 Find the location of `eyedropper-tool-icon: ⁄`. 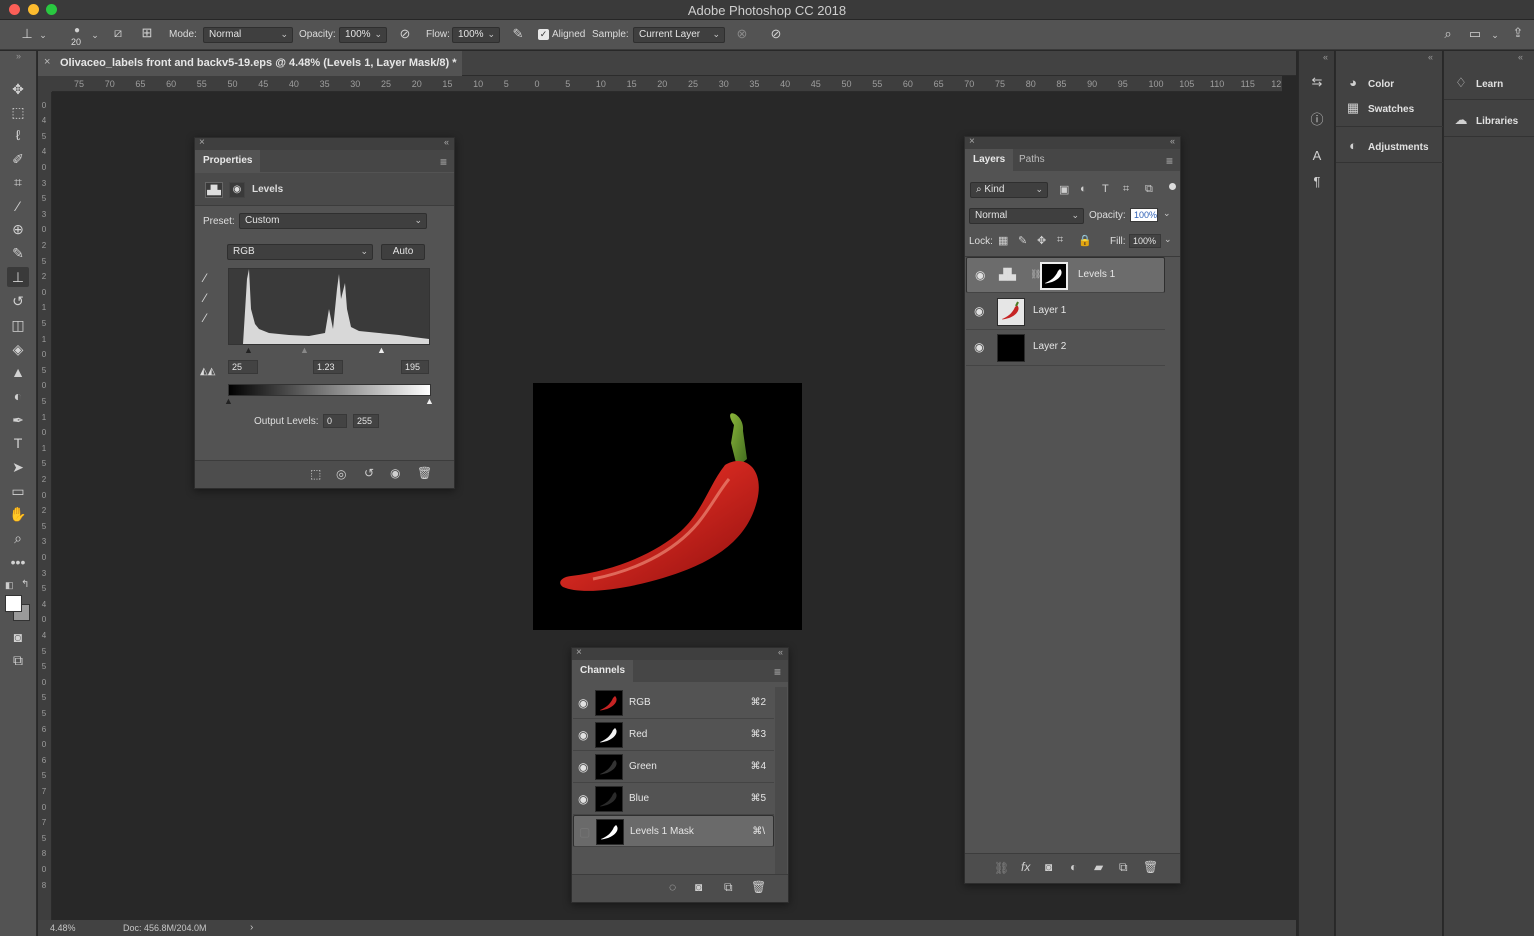

eyedropper-tool-icon: ⁄ is located at coordinates (18, 206).